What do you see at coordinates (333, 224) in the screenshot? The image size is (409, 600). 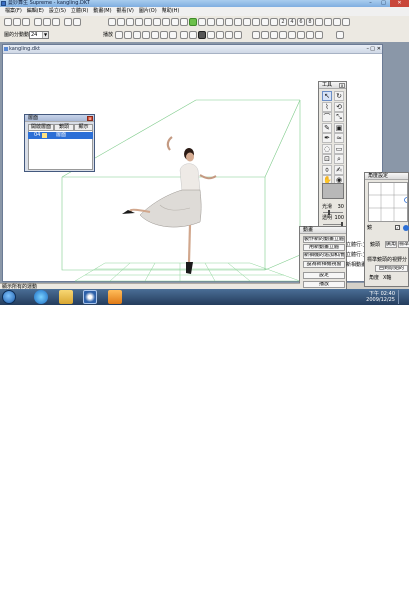 I see `opacity-slider` at bounding box center [333, 224].